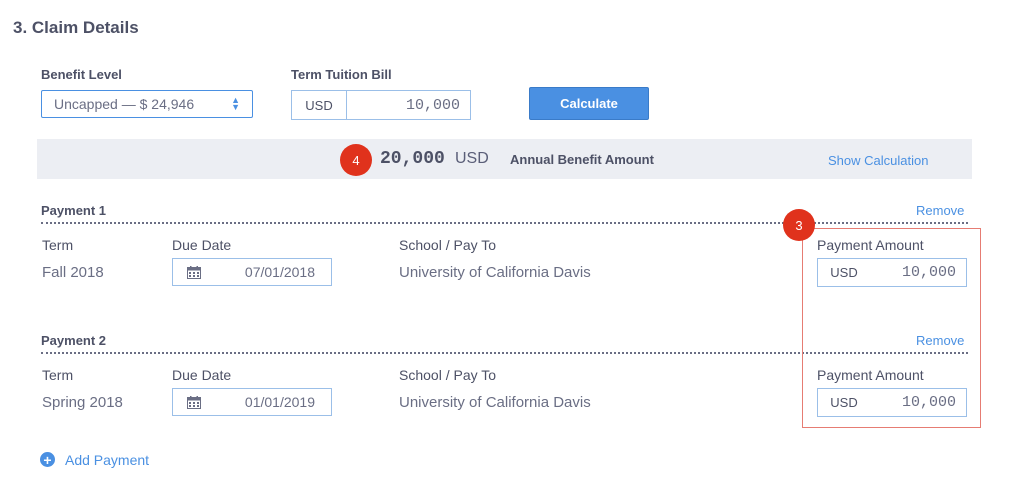 The height and width of the screenshot is (493, 1021). Describe the element at coordinates (878, 160) in the screenshot. I see `show-calculation-link: Show Calculation` at that location.